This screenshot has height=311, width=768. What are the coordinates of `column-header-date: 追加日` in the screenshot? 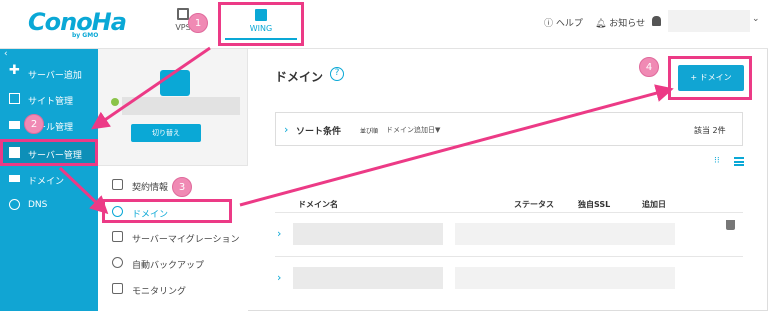 It's located at (654, 204).